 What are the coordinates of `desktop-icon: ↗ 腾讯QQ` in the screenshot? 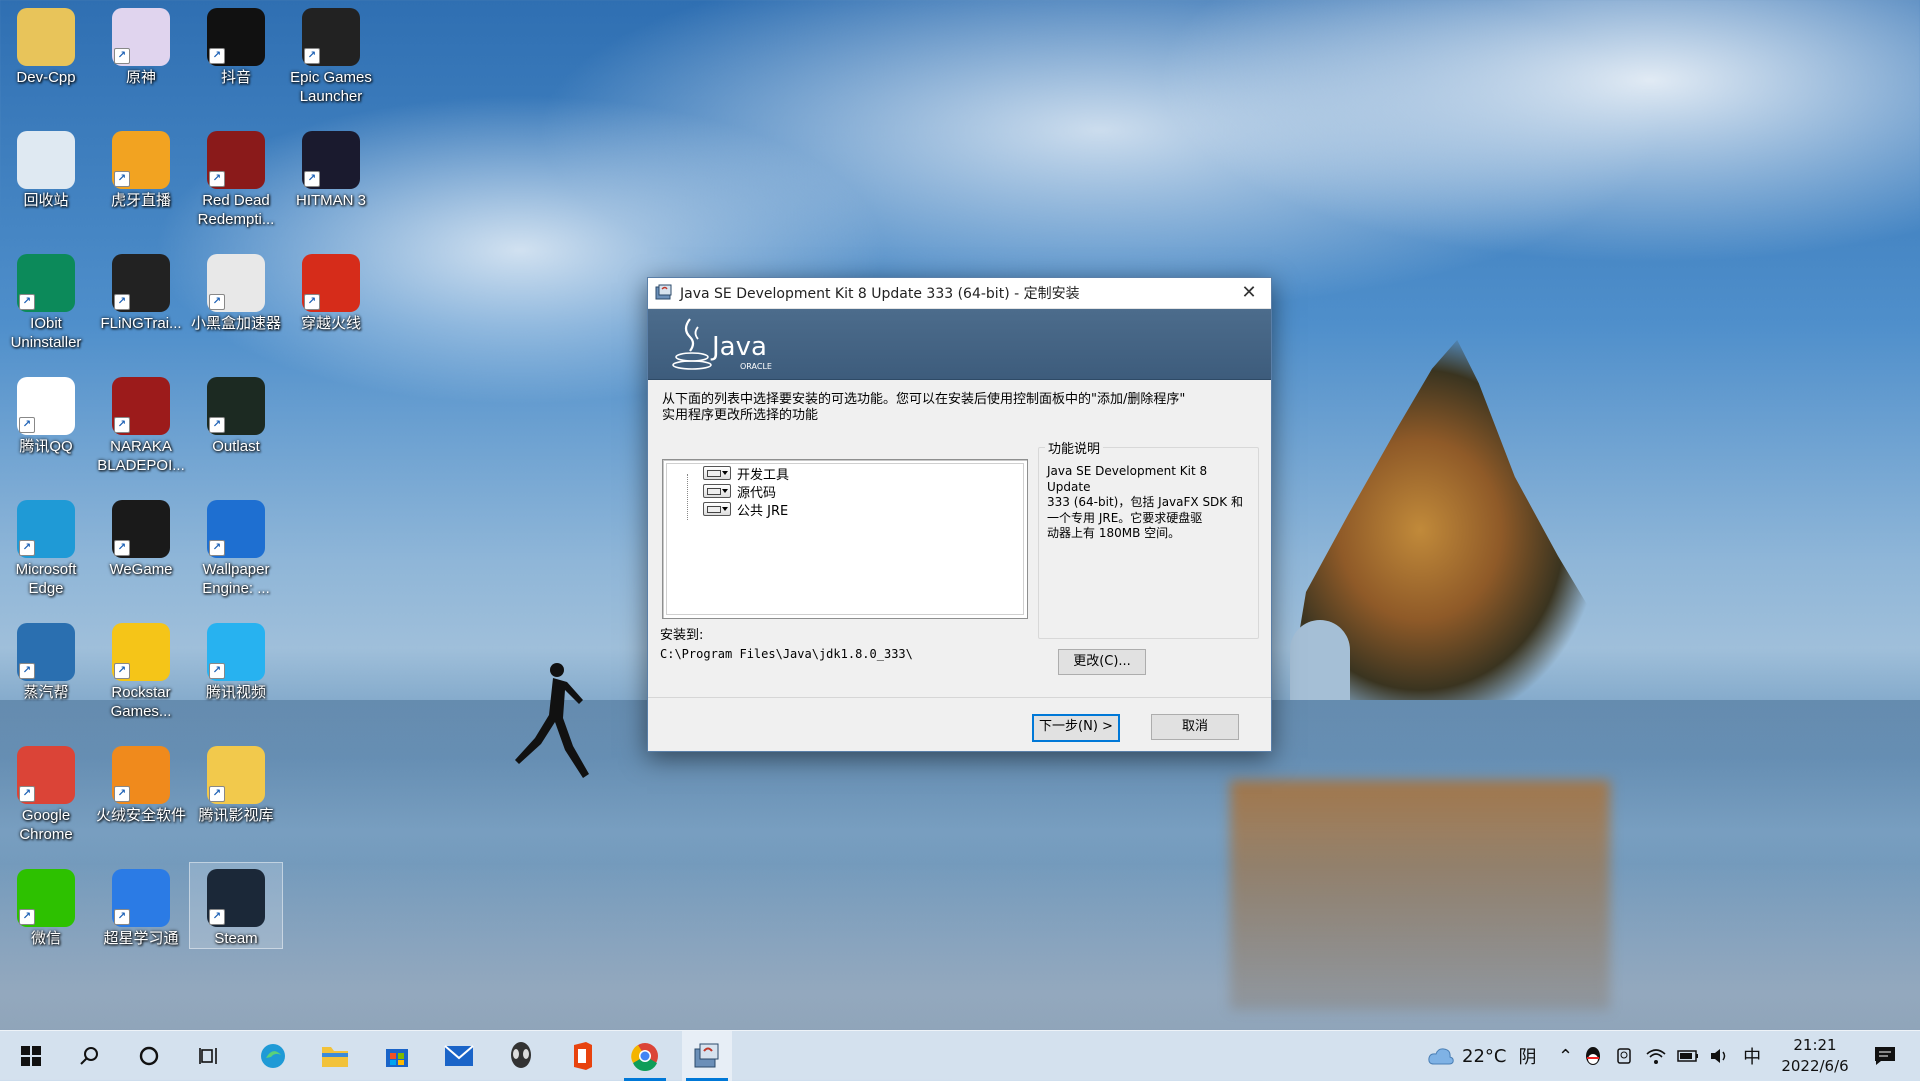 It's located at (46, 413).